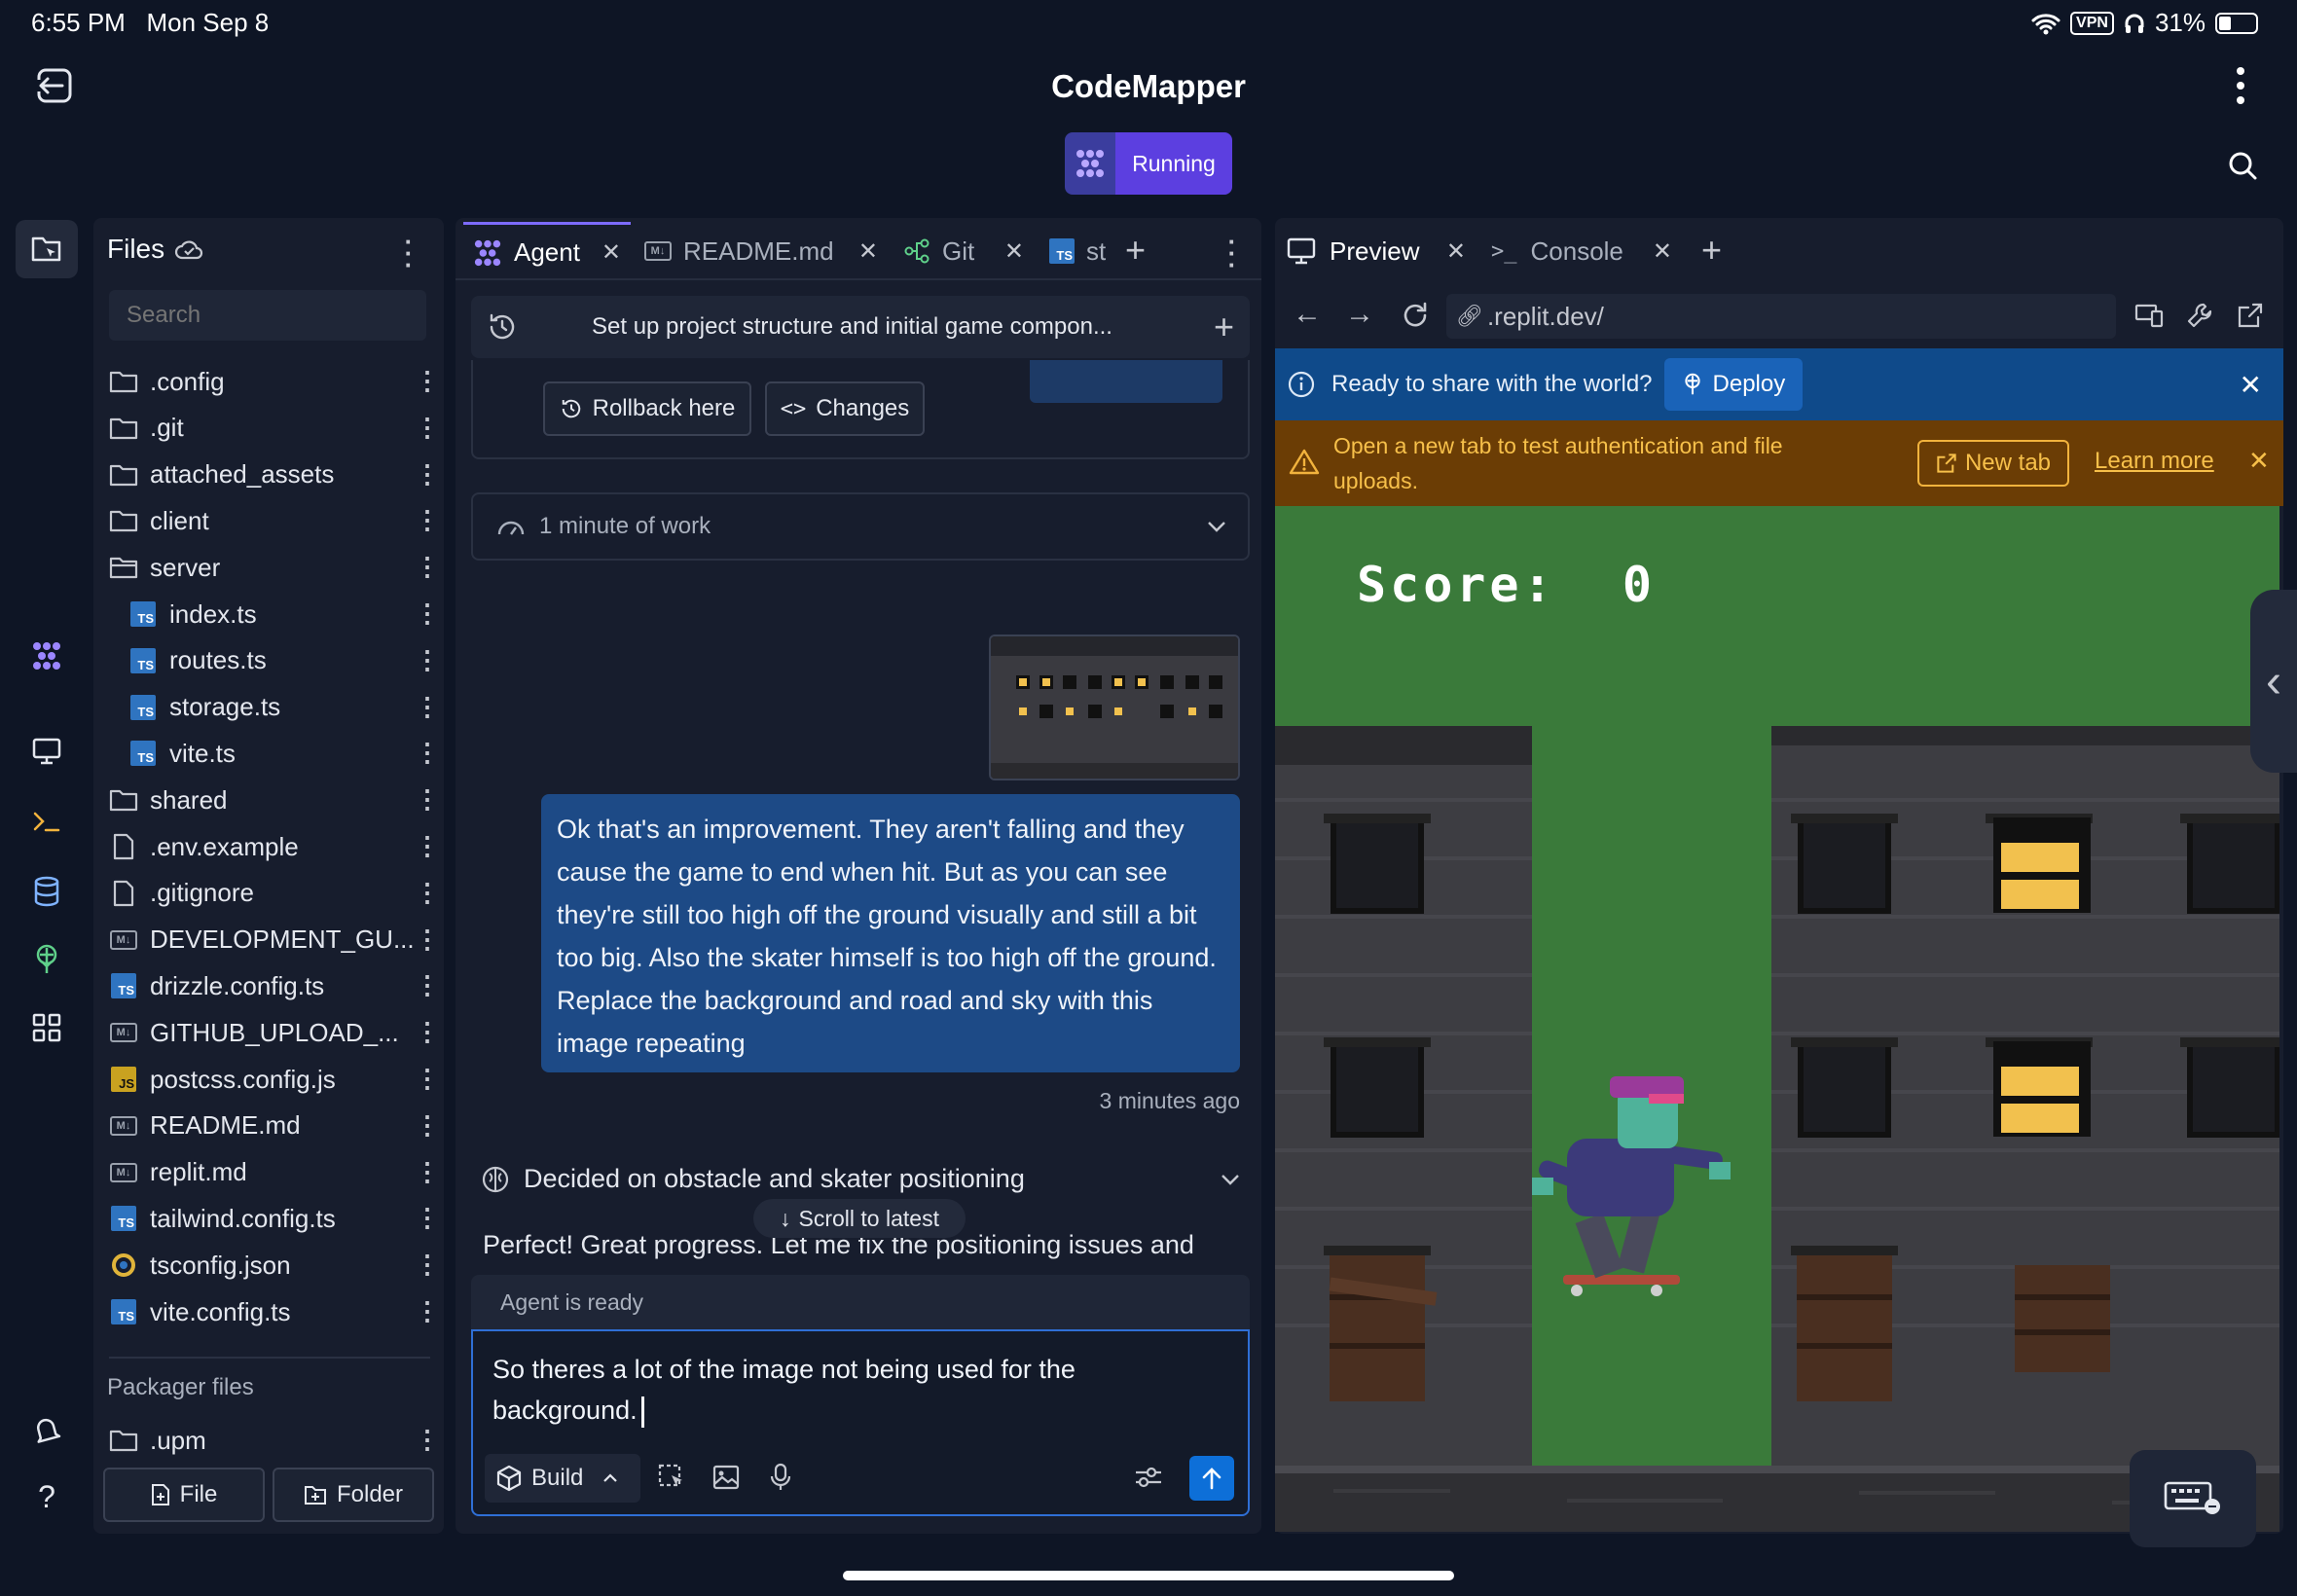 The height and width of the screenshot is (1596, 2297). Describe the element at coordinates (274, 381) in the screenshot. I see `file-item: .config ⋮` at that location.